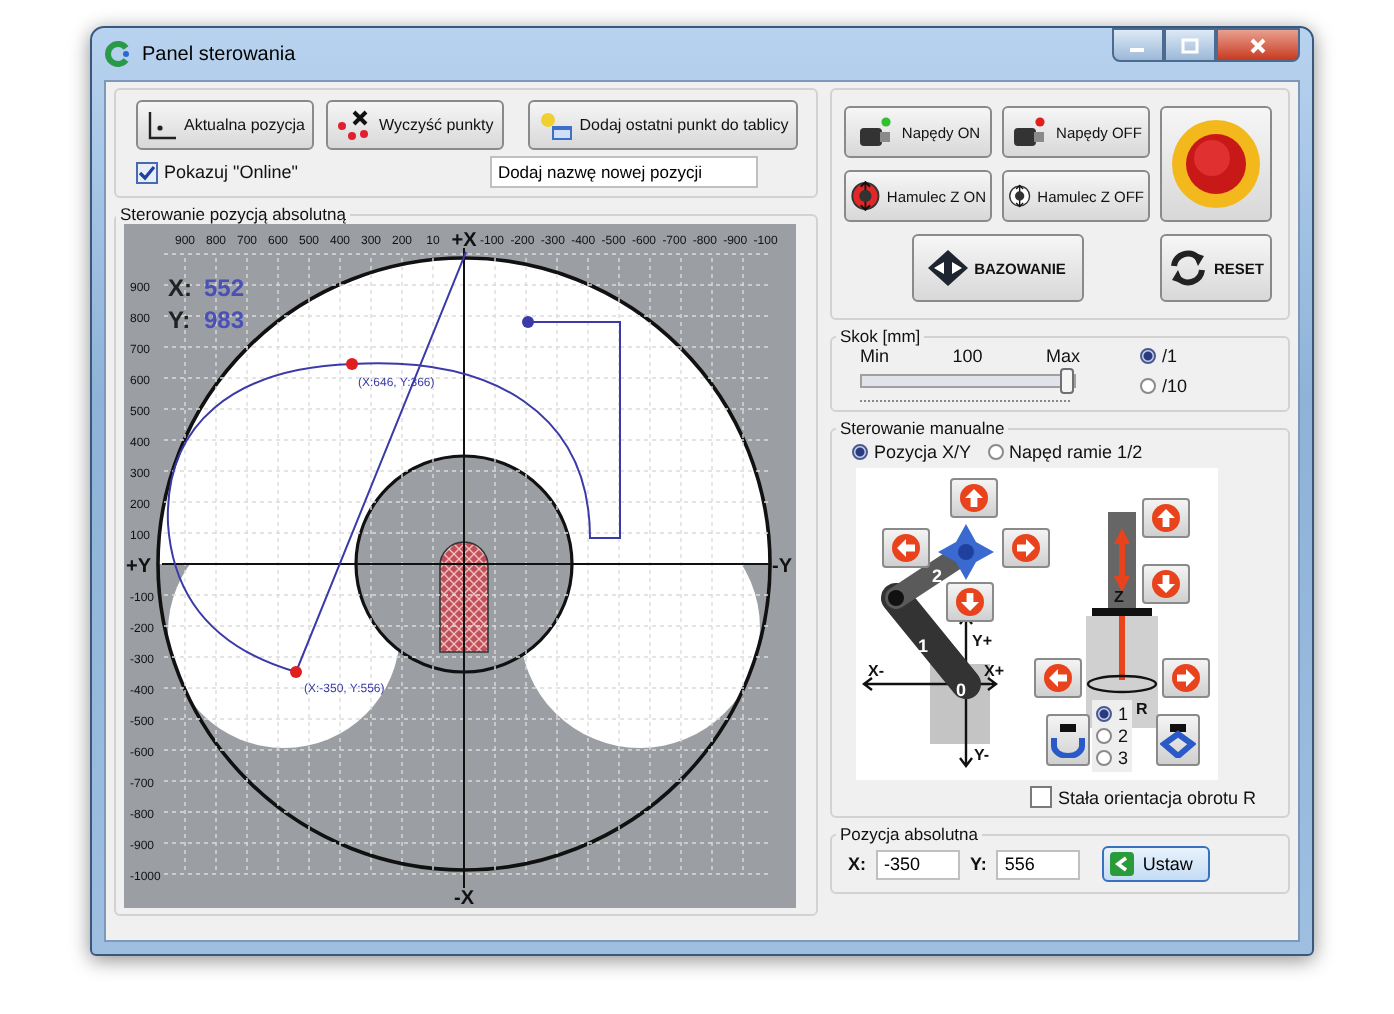 The image size is (1394, 1014). I want to click on close-button, so click(1258, 45).